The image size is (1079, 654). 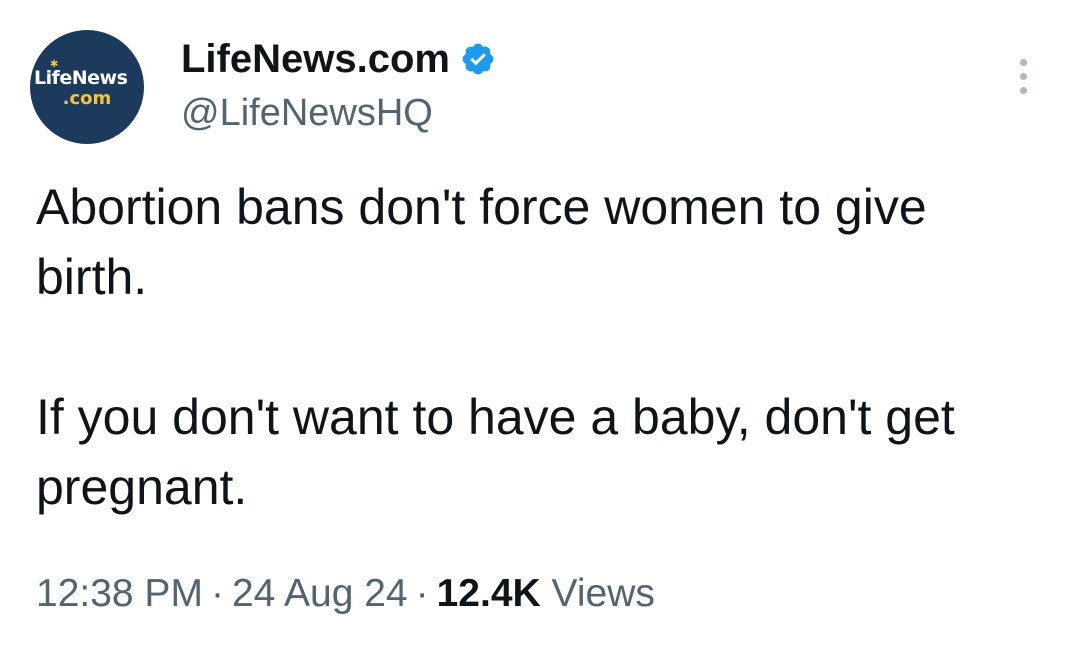 I want to click on author-display-name: LifeNews.com, so click(x=315, y=59).